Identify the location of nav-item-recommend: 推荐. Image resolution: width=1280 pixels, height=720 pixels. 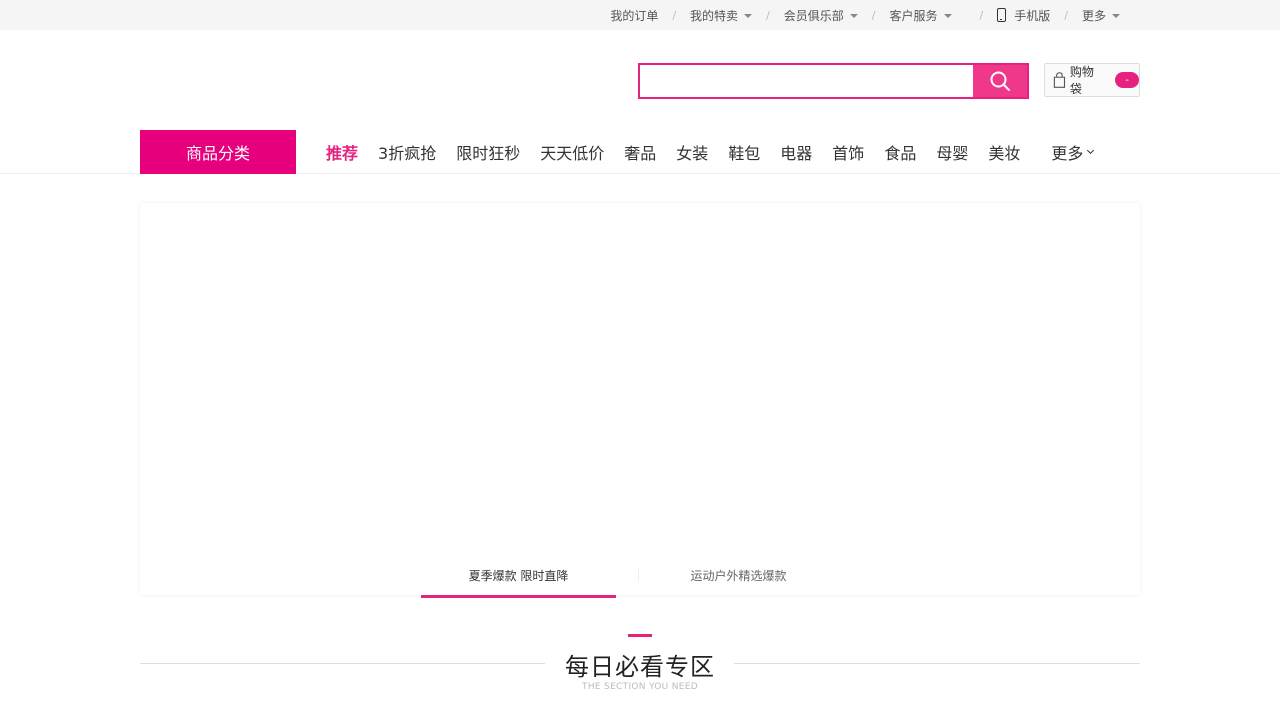
(342, 152).